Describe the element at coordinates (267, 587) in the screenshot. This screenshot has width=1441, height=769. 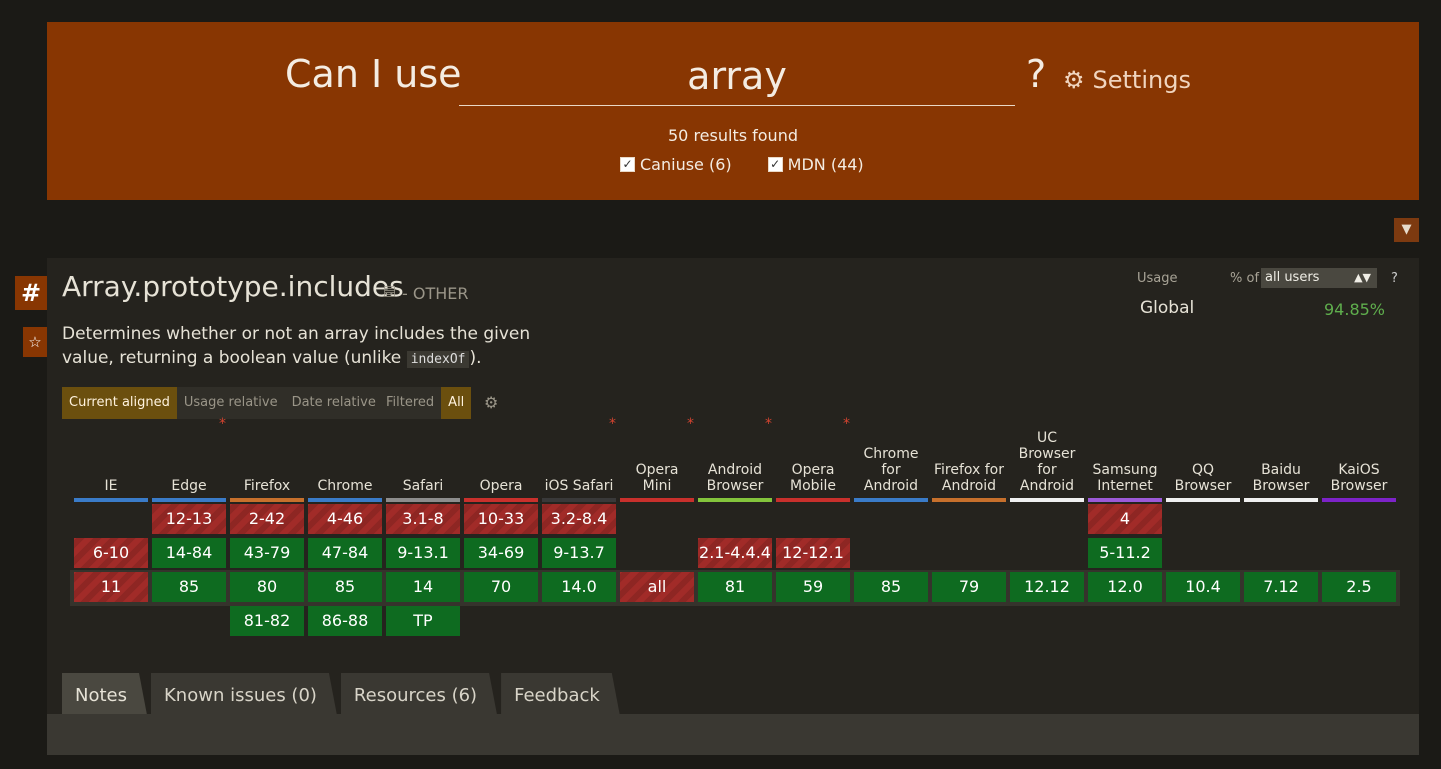
I see `support-cell: 80` at that location.